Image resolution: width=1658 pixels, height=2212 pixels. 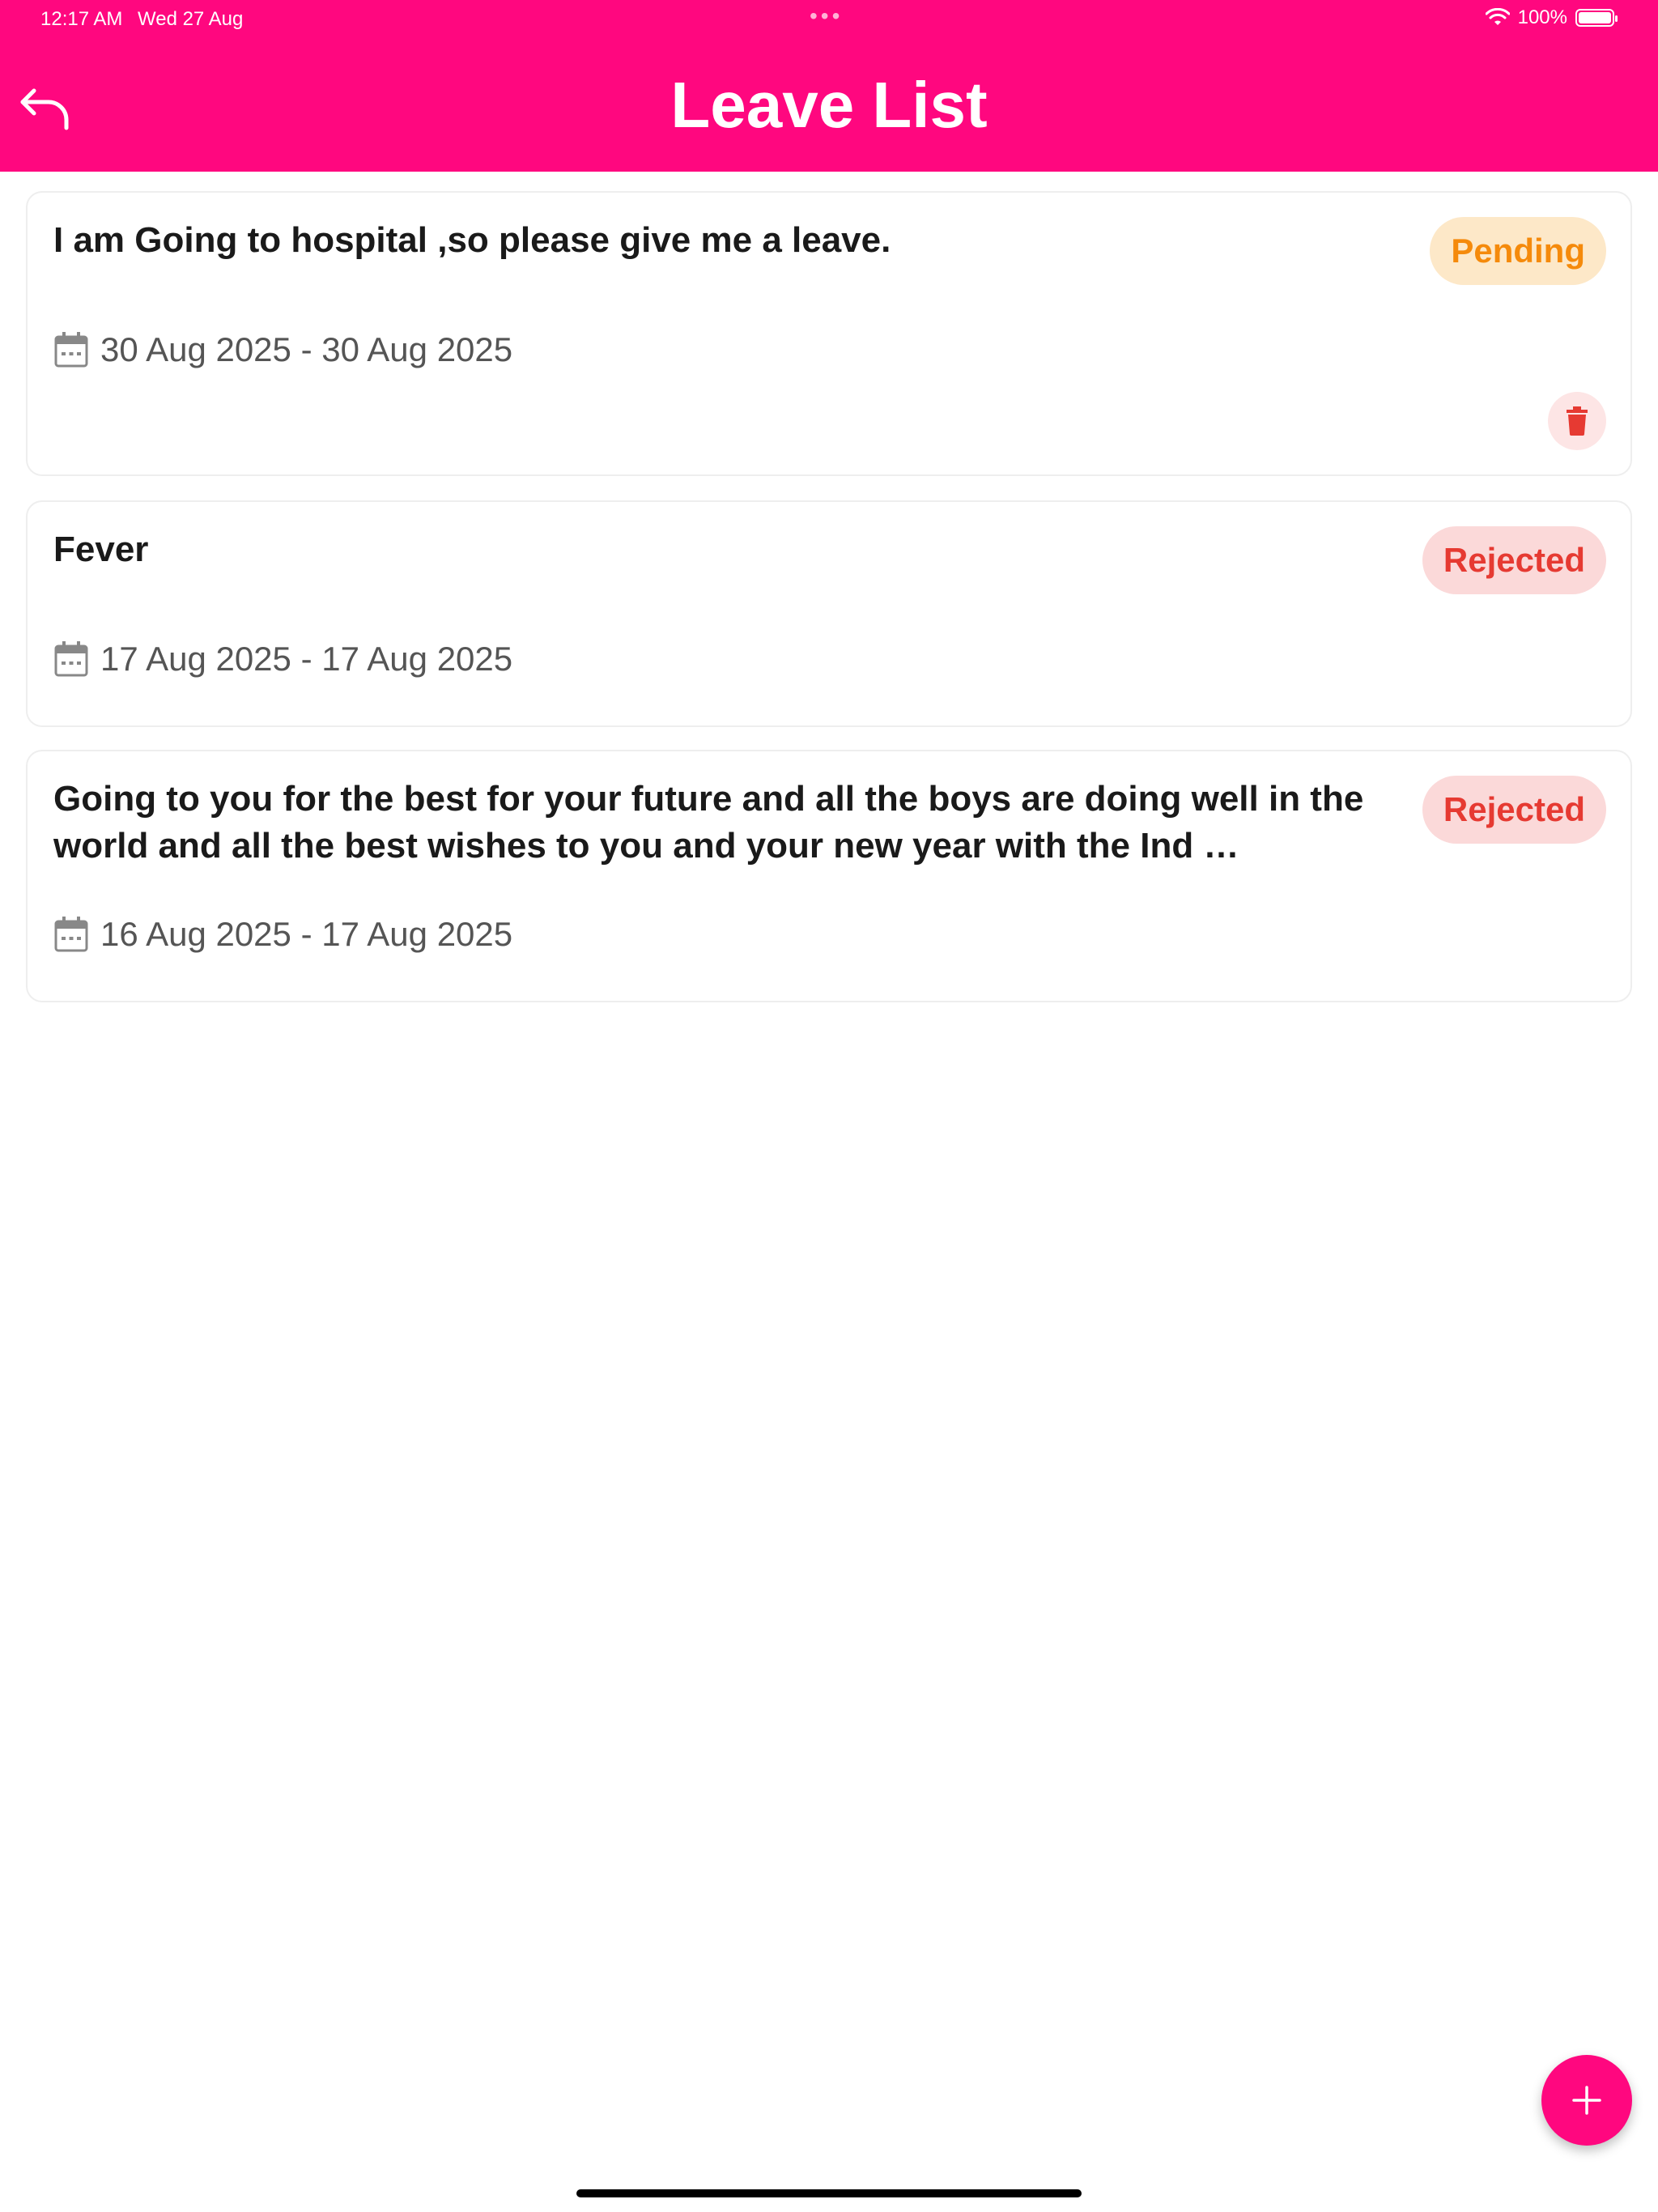 I want to click on status-badge: Pending, so click(x=1518, y=251).